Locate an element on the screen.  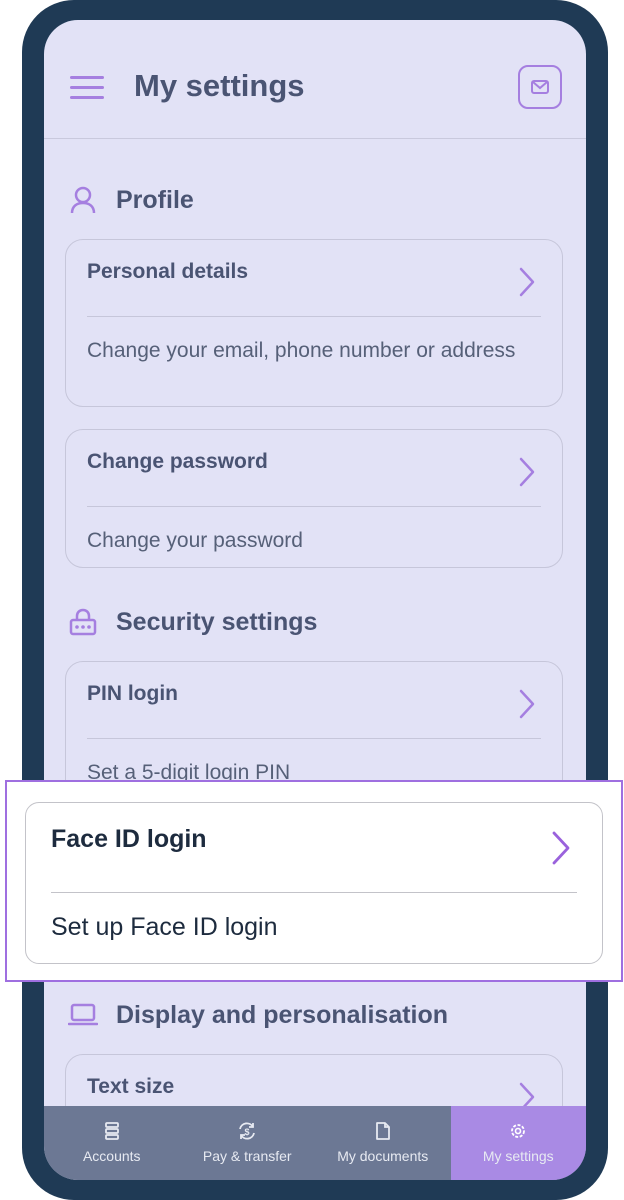
nav-label: My settings is located at coordinates (518, 1156).